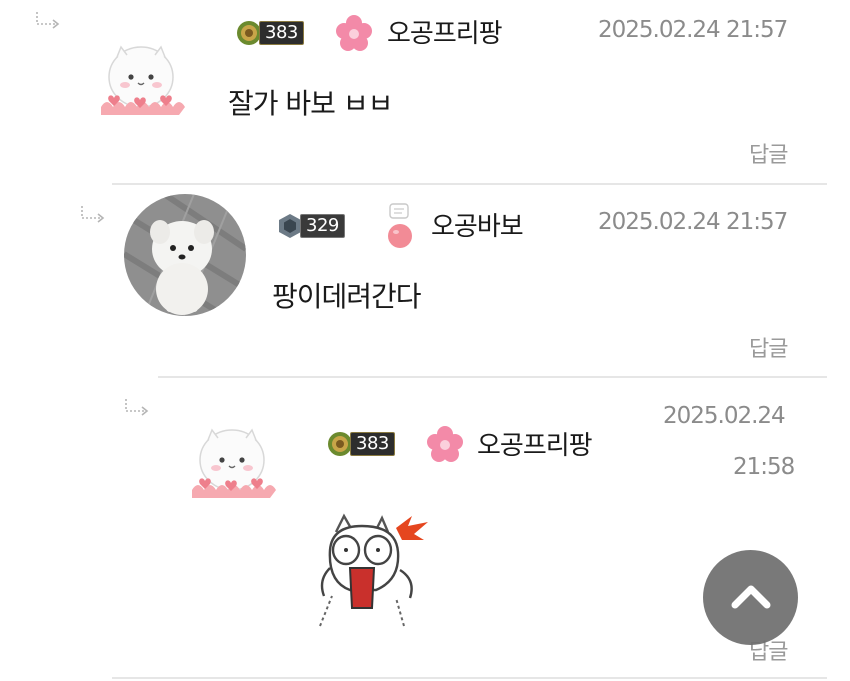 The height and width of the screenshot is (681, 850). Describe the element at coordinates (724, 416) in the screenshot. I see `timestamp-date: 2025.02.24` at that location.